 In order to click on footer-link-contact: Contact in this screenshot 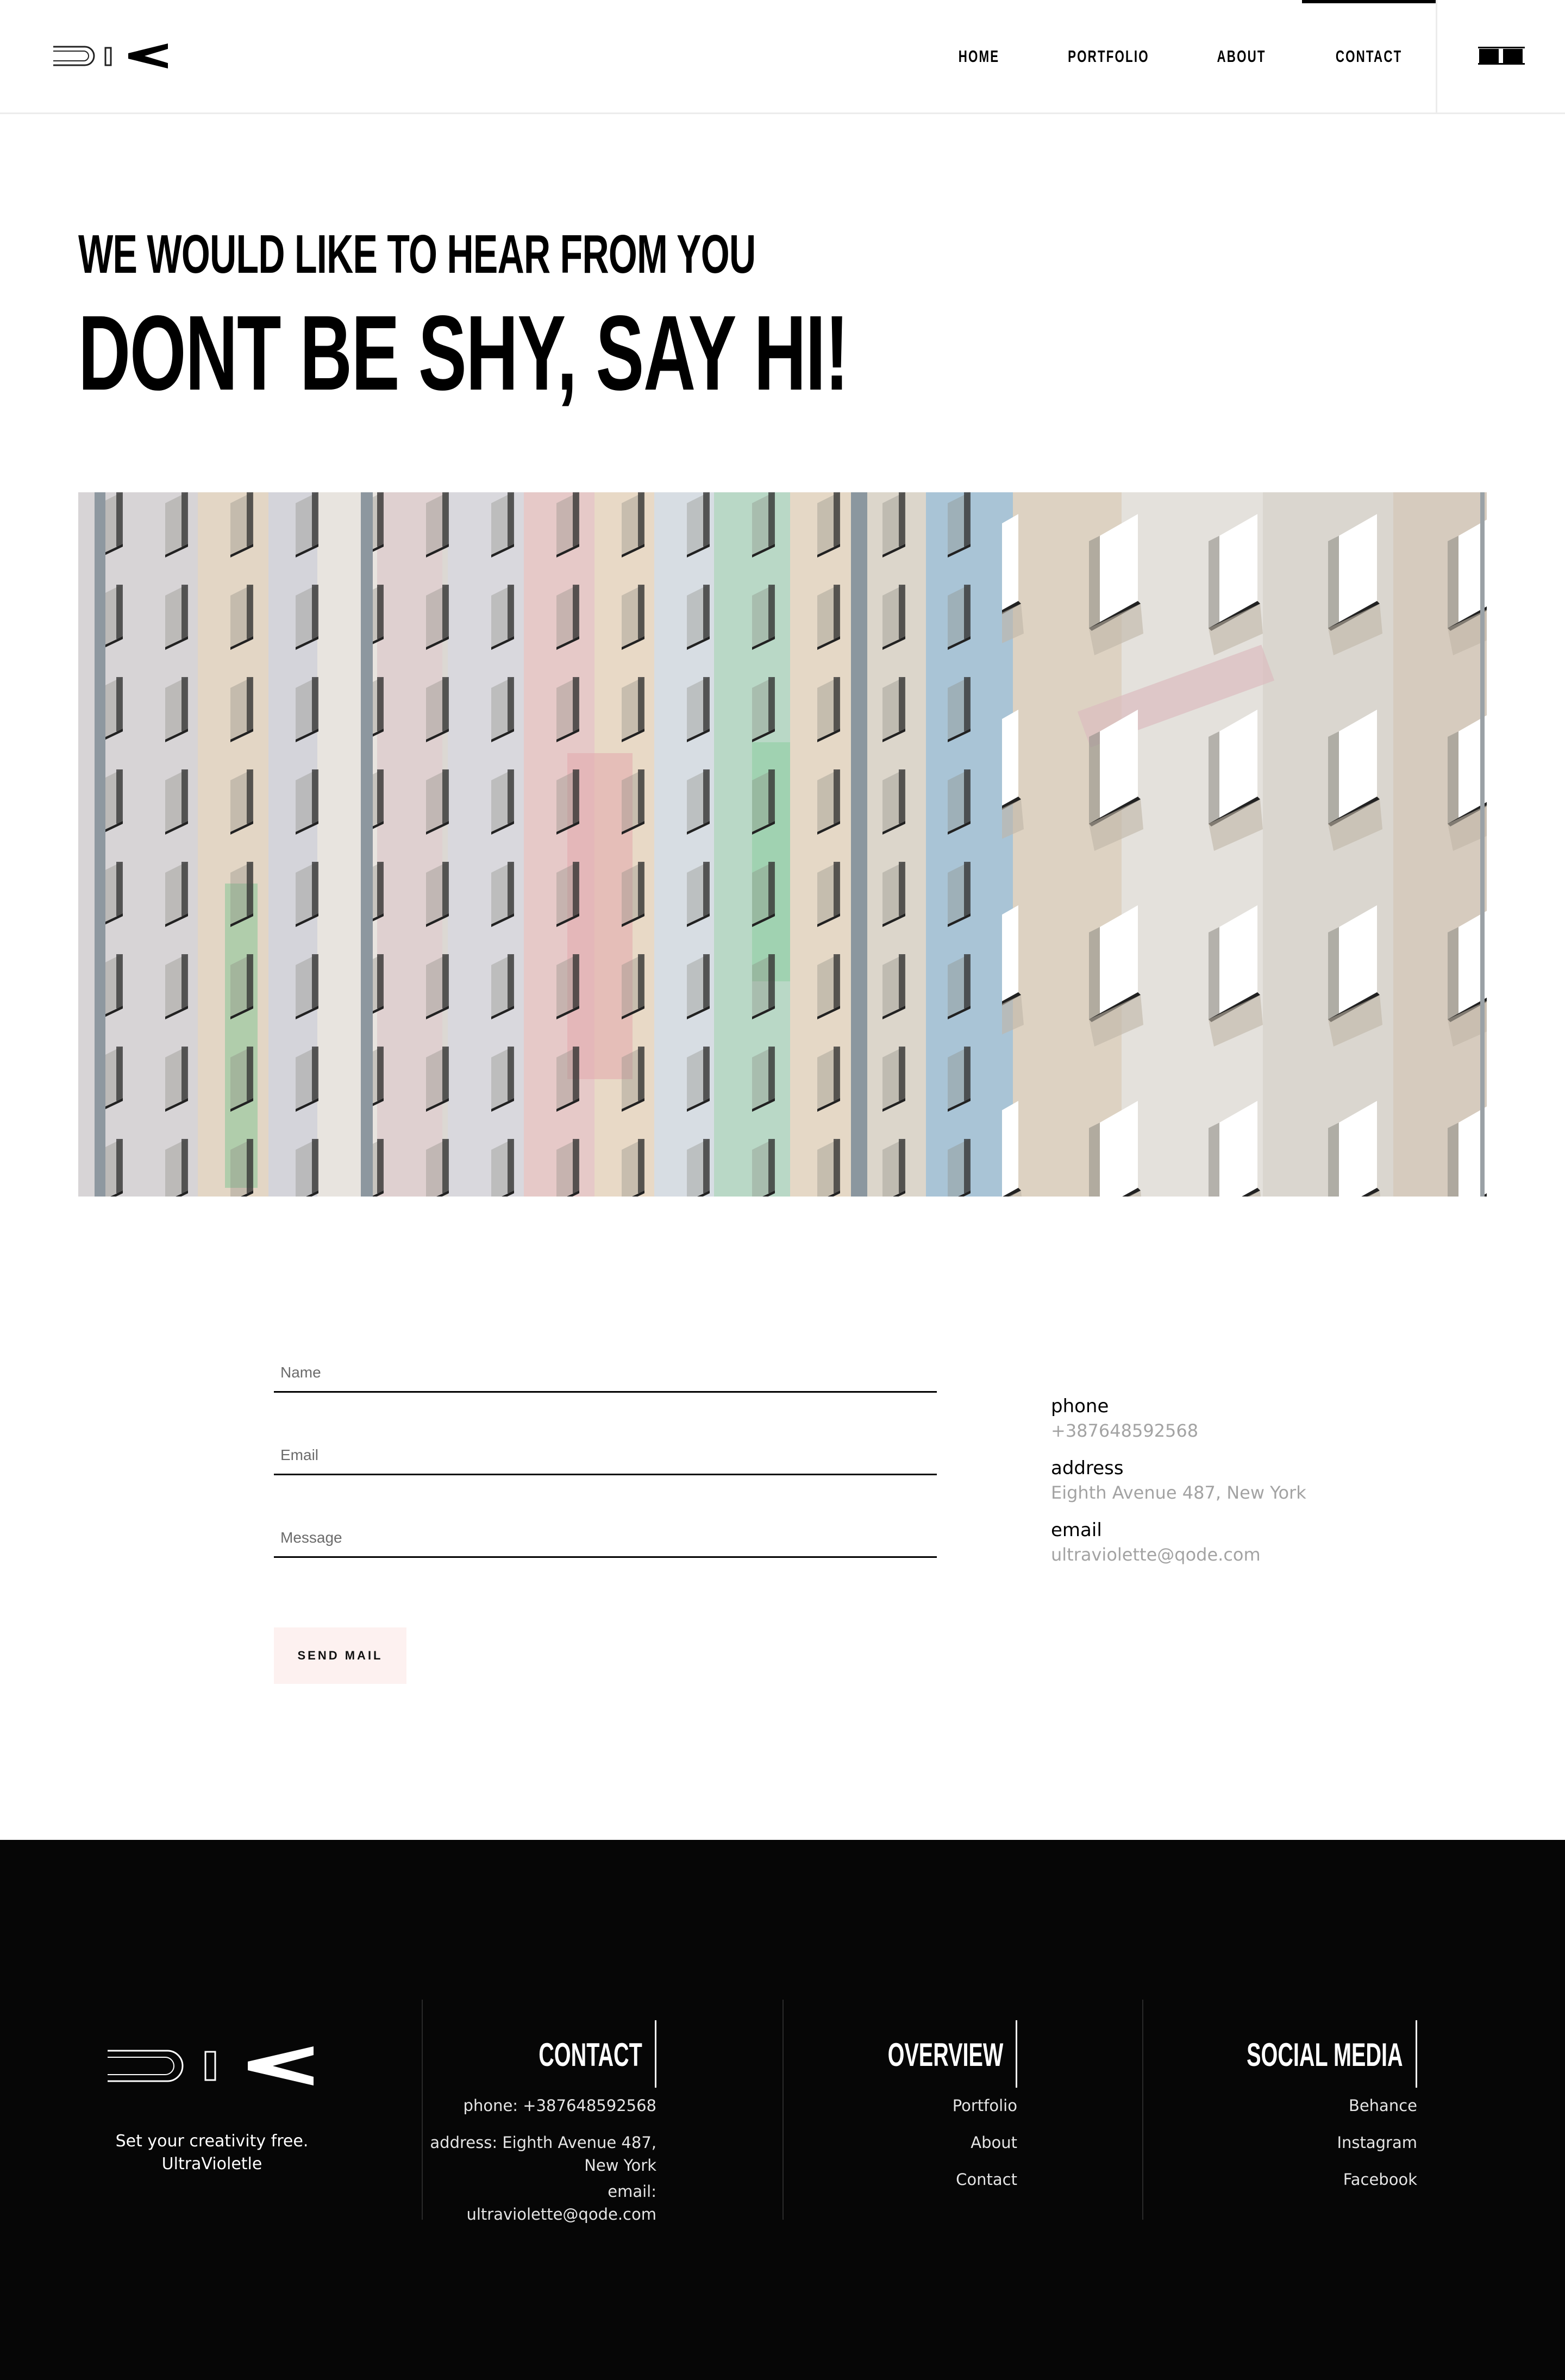, I will do `click(908, 2179)`.